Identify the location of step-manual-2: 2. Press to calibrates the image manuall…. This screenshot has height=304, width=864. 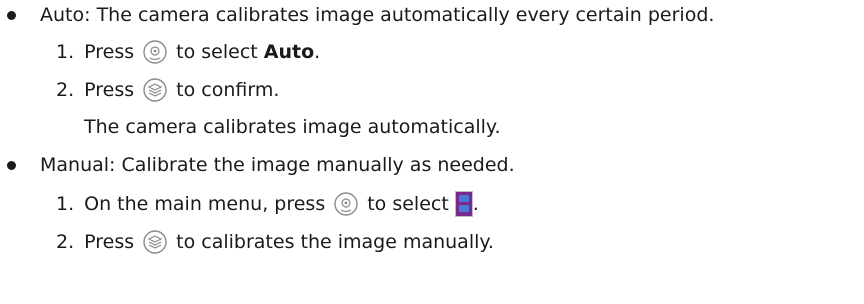
(275, 242).